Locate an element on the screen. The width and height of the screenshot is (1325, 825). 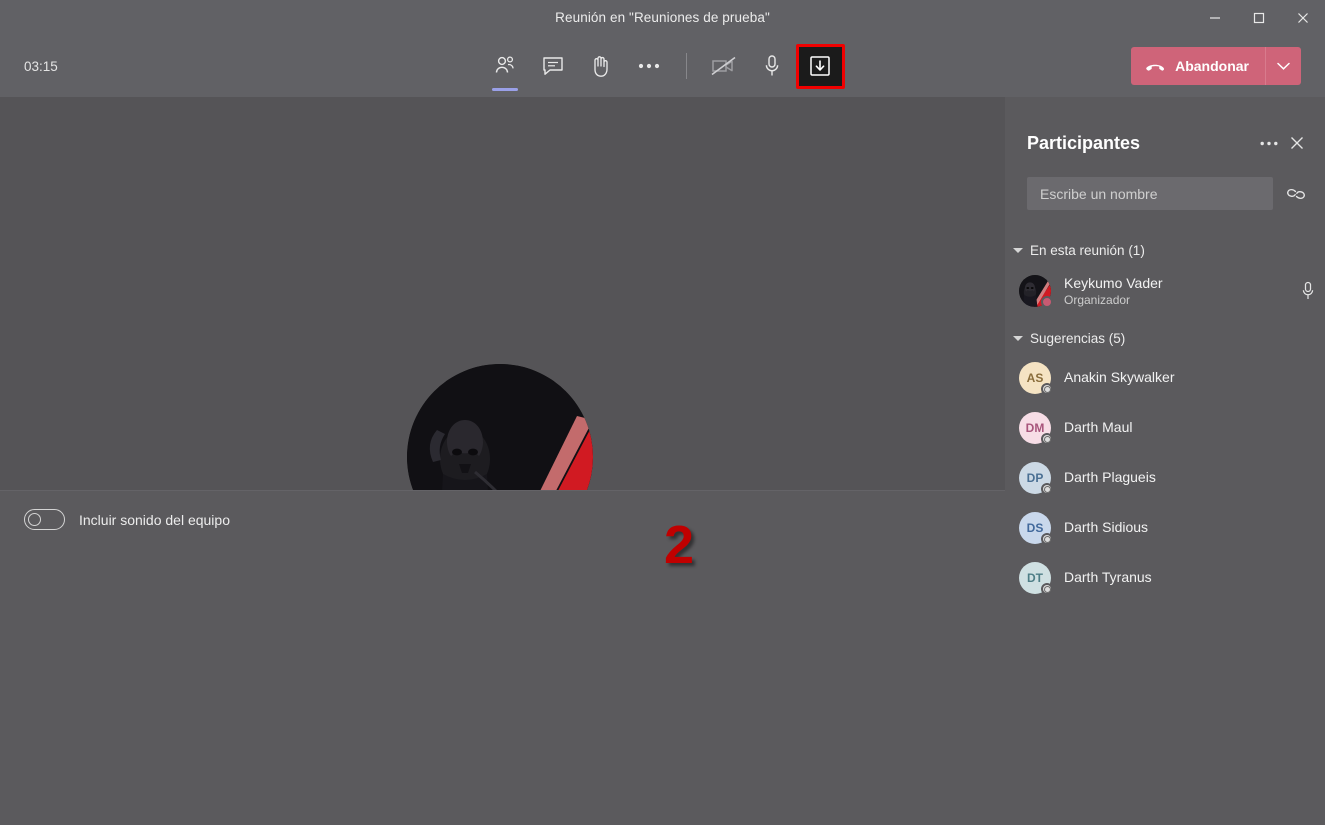
title-bar: Reunión en "Reuniones de prueba" is located at coordinates (662, 17).